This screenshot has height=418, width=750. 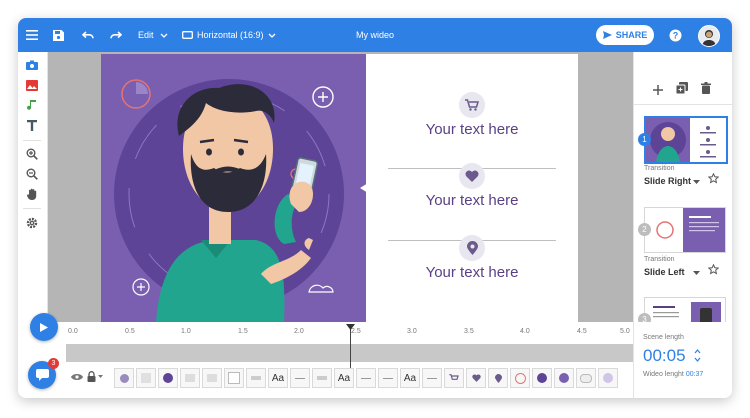 I want to click on ruler-tick: 5.0, so click(x=625, y=331).